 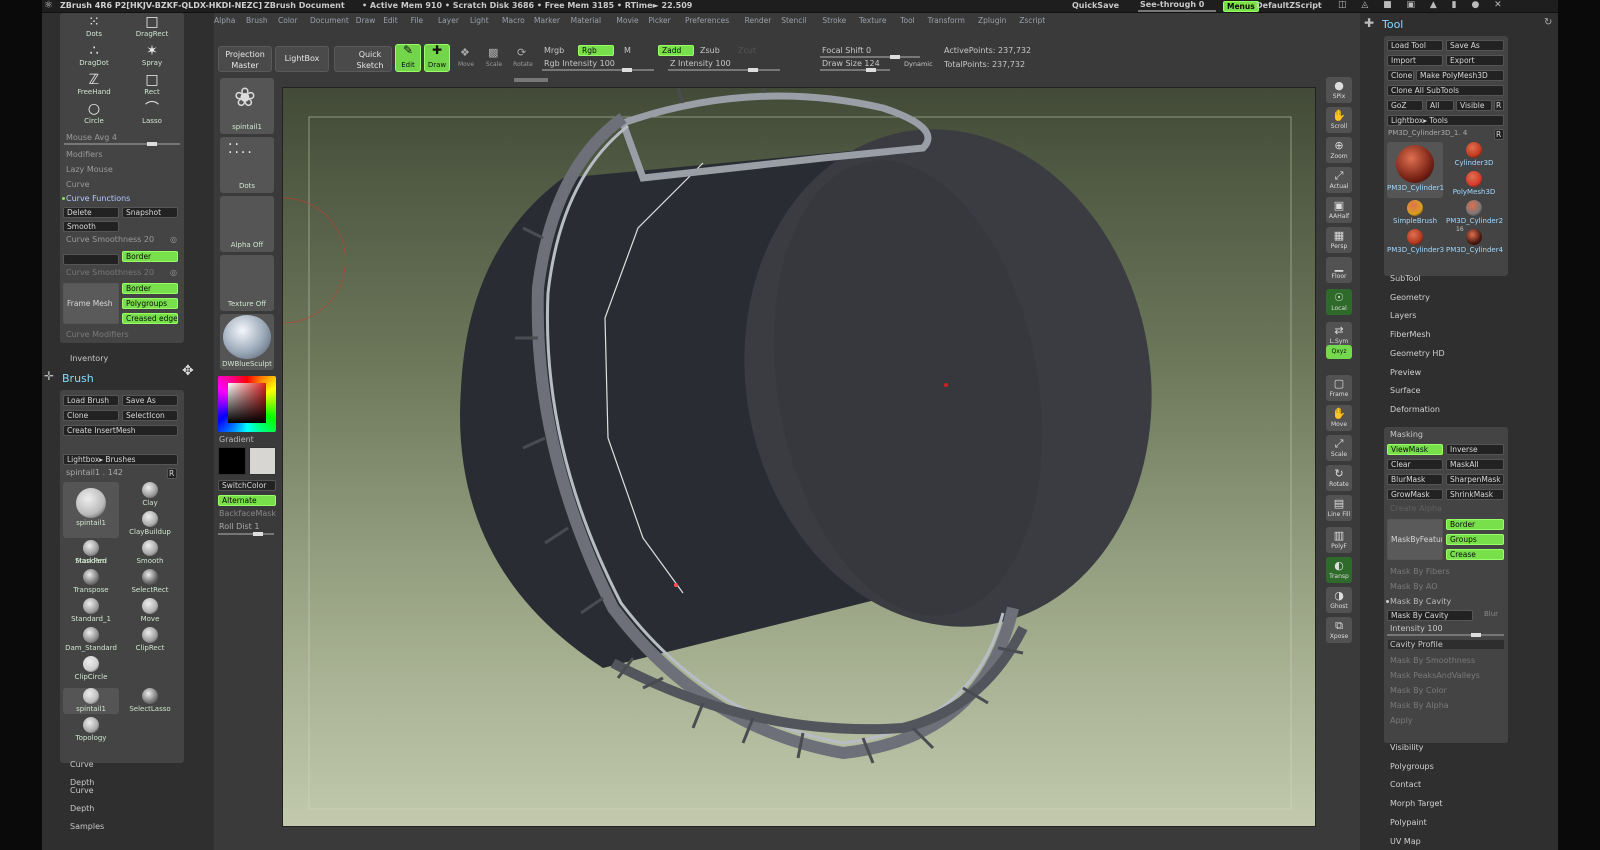 I want to click on section-preview: Preview, so click(x=1405, y=372).